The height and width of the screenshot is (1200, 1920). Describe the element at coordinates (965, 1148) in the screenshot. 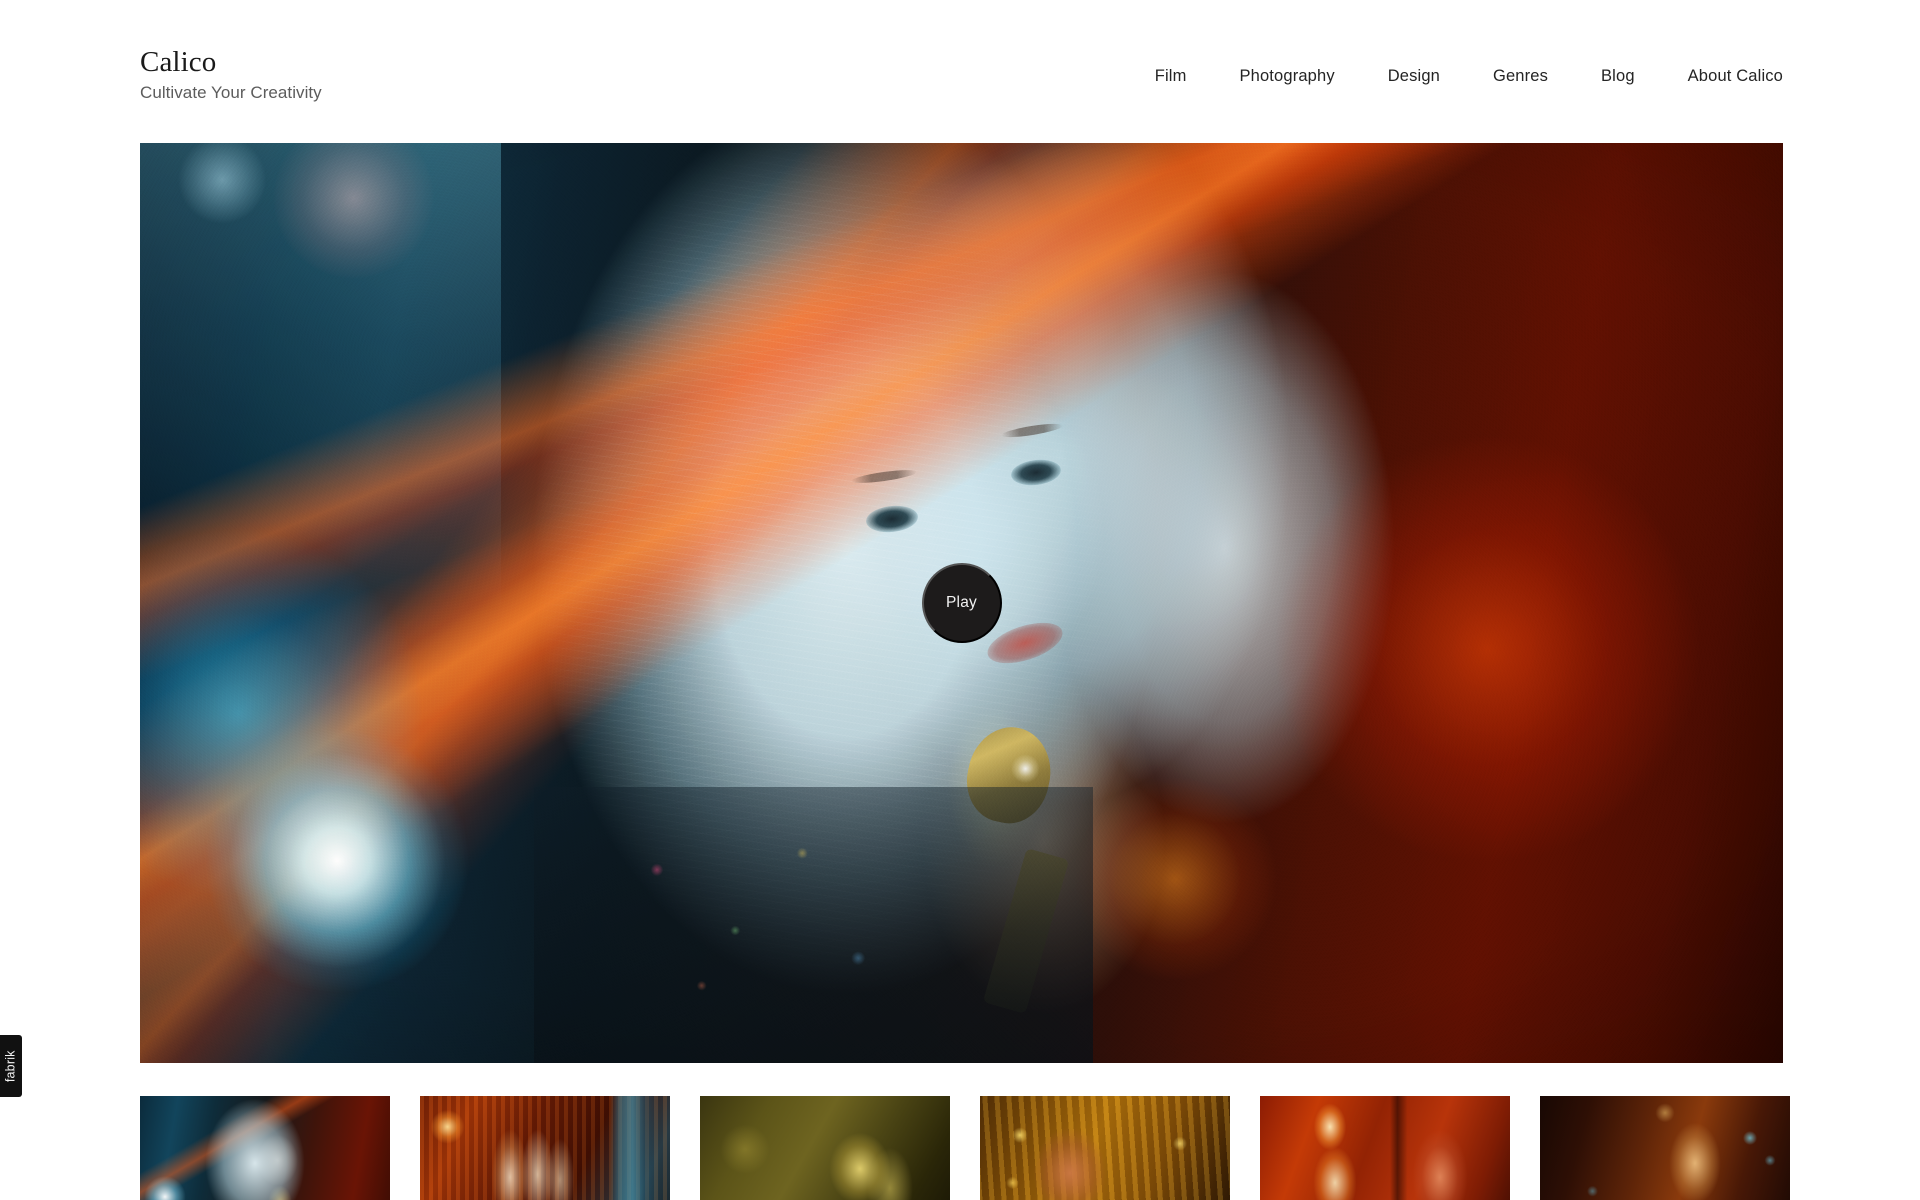

I see `thumbnail-carousel` at that location.